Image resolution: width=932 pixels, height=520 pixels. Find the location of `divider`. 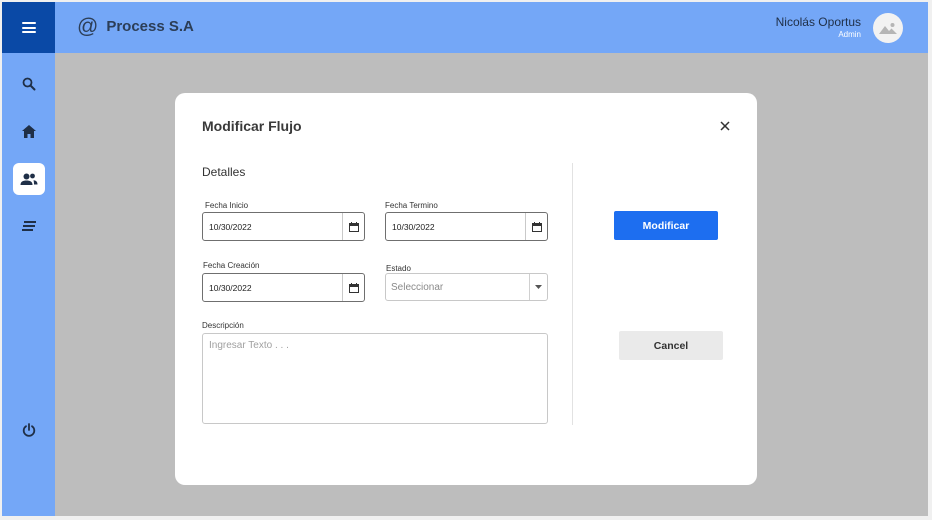

divider is located at coordinates (572, 294).